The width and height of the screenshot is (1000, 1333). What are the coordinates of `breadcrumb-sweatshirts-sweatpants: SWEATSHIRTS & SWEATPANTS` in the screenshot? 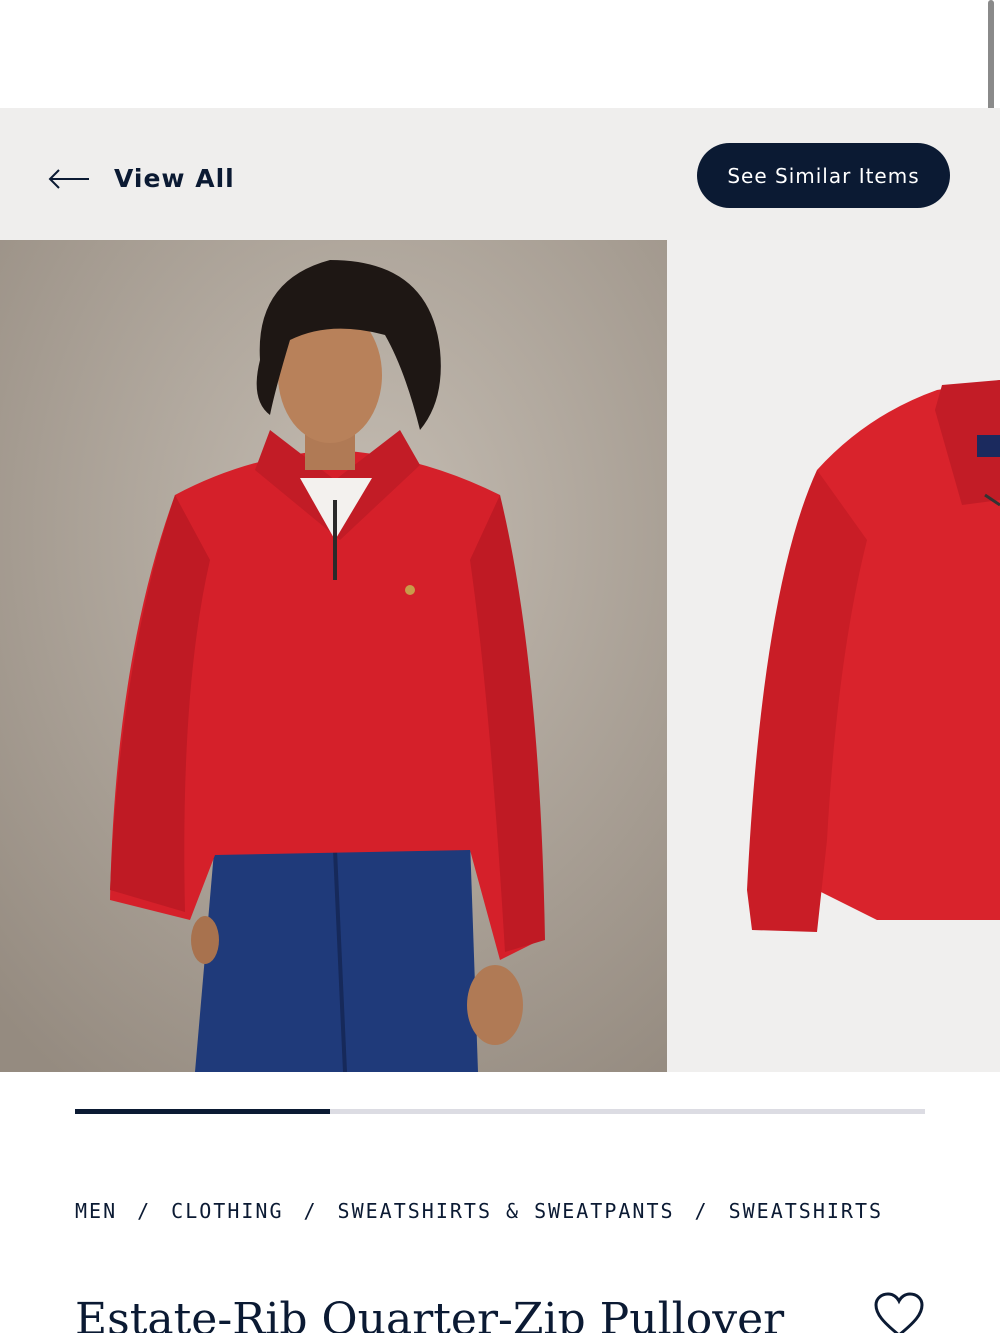 It's located at (506, 1211).